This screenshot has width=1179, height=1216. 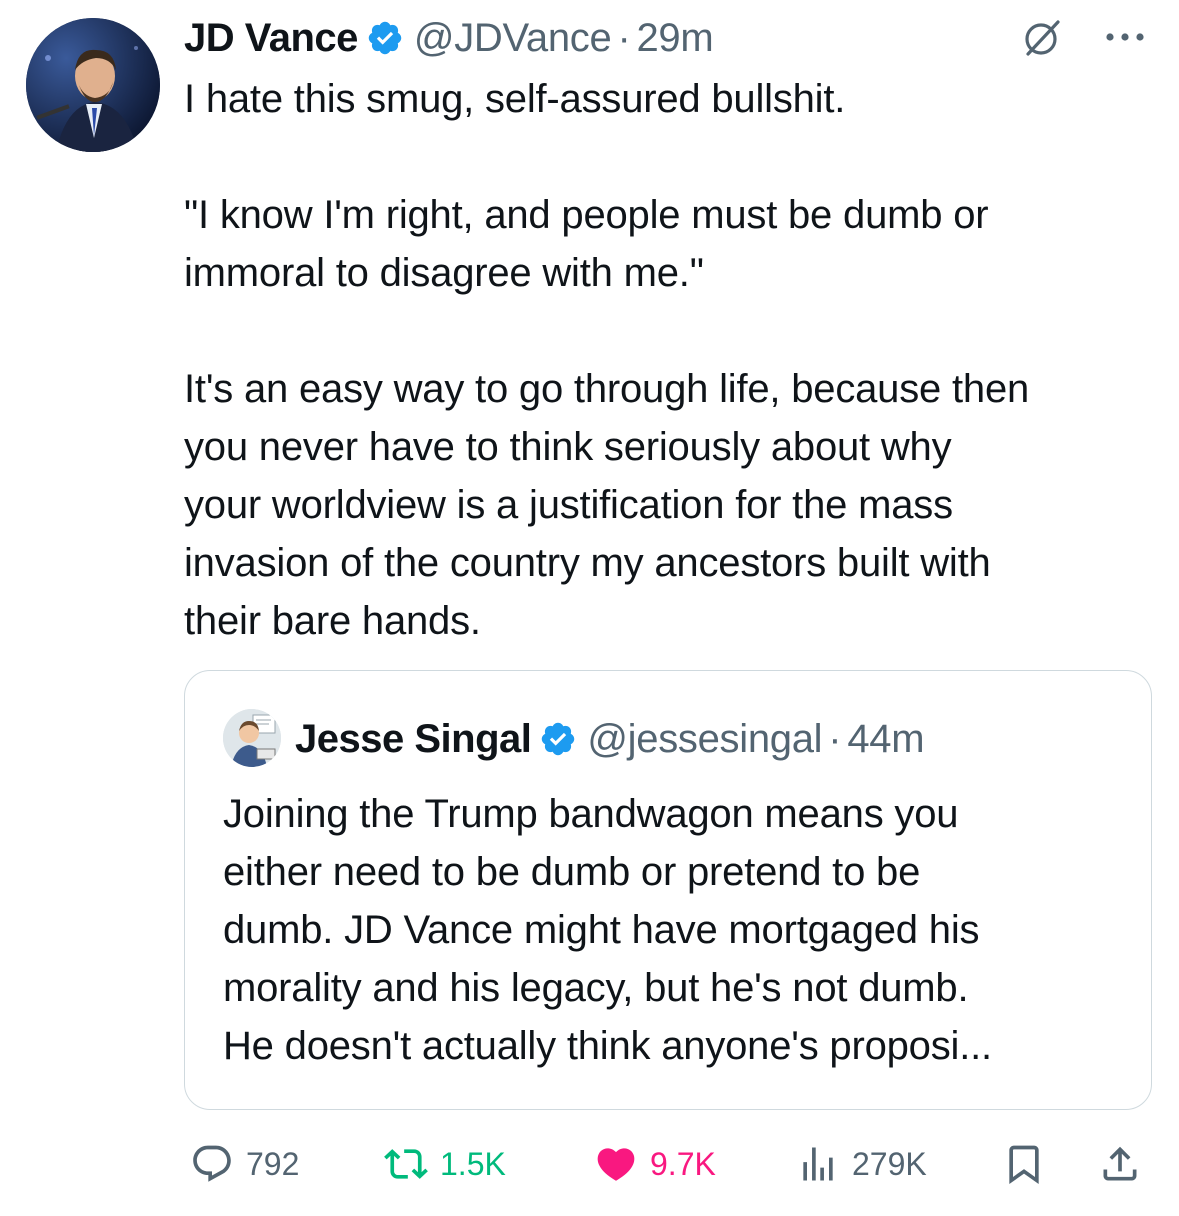 I want to click on views-icon, so click(x=818, y=1164).